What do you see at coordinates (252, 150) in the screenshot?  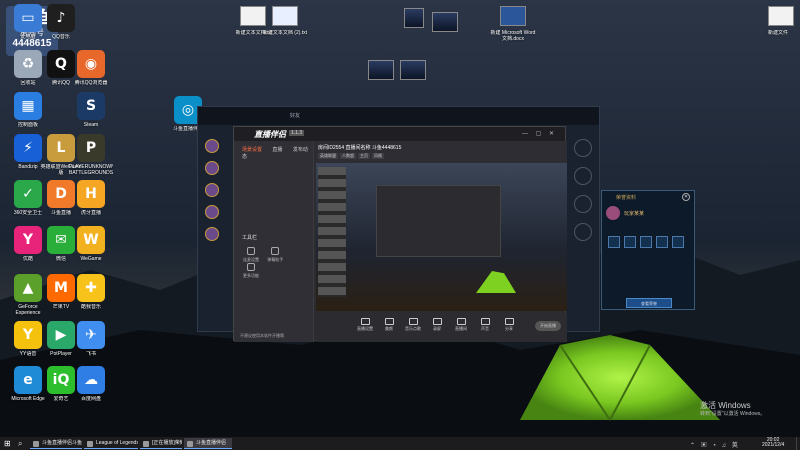 I see `tab-scene: 场景设置` at bounding box center [252, 150].